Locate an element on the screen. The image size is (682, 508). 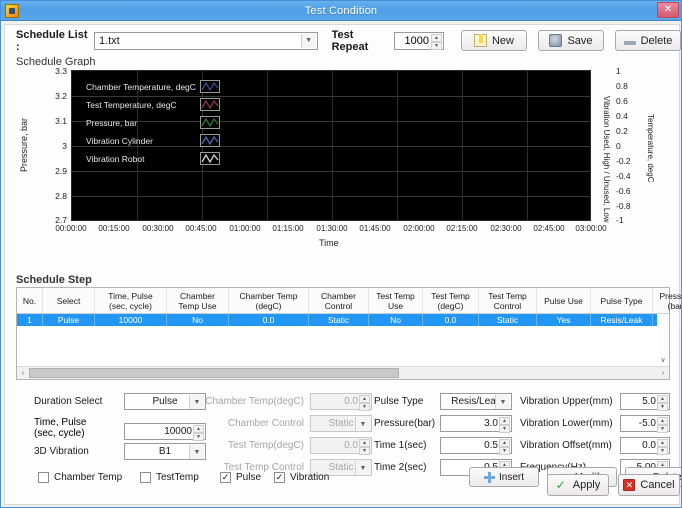
chamber-temp-value: 0.0 is located at coordinates (351, 401).